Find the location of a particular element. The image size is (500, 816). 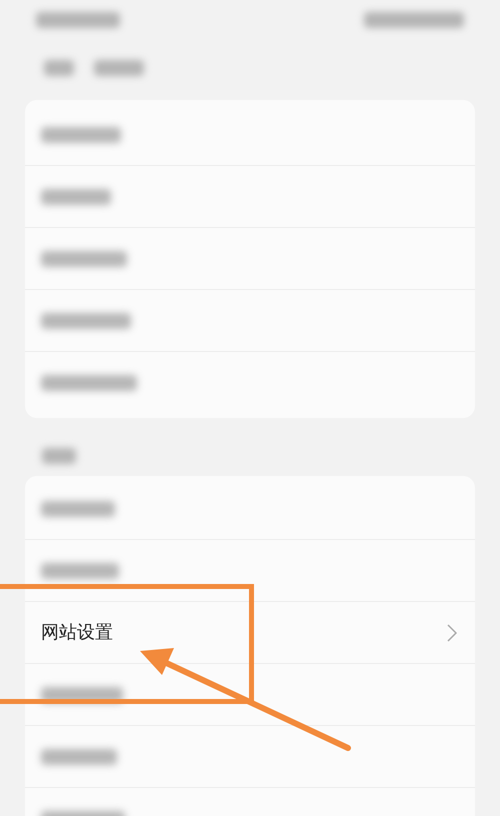

row-label: 网站设置 is located at coordinates (77, 632).